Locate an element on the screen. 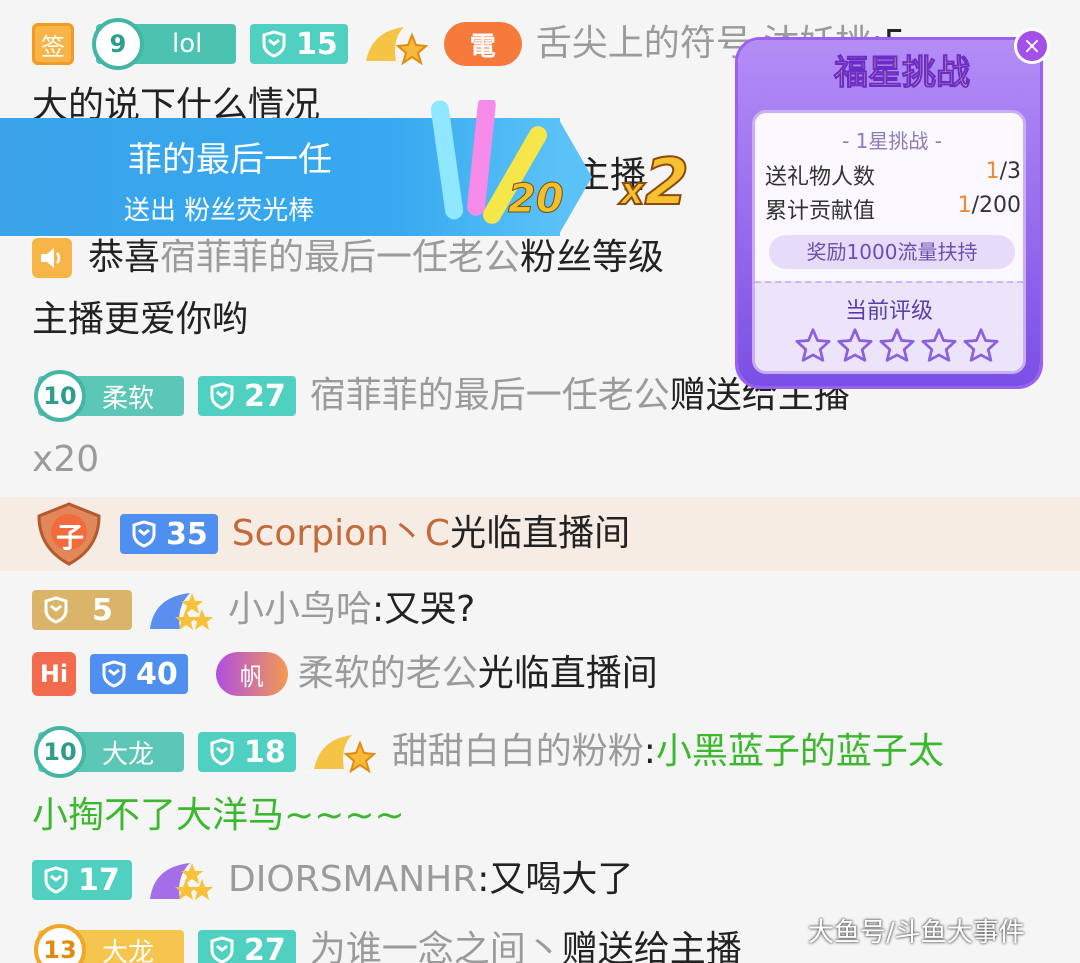  challenge-row-contribution: 累计贡献值 1/200 is located at coordinates (893, 209).